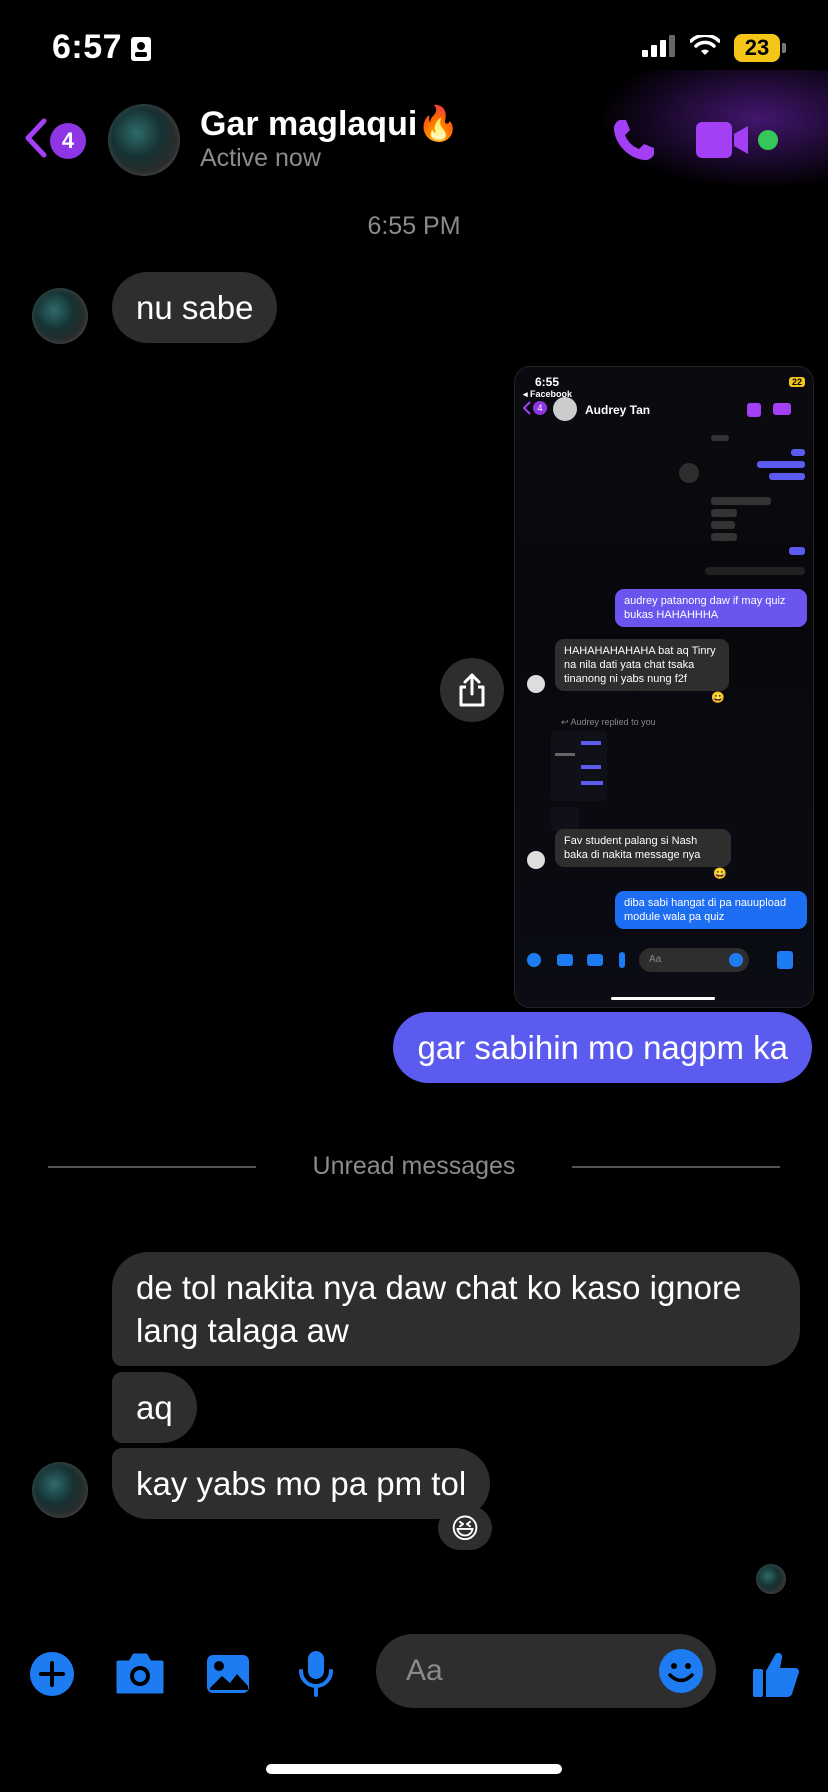  What do you see at coordinates (602, 1047) in the screenshot?
I see `outgoing-message: gar sabihin mo nagpm ka` at bounding box center [602, 1047].